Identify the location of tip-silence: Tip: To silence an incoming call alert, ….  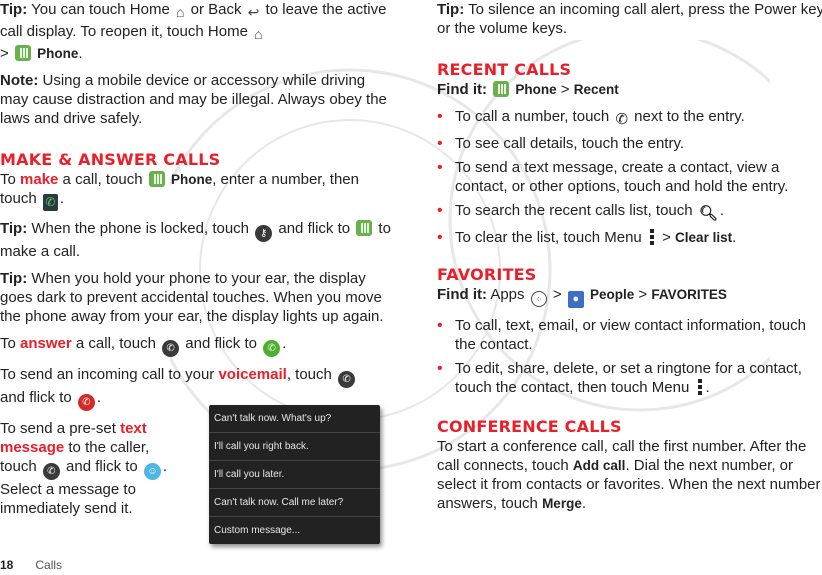
(629, 19).